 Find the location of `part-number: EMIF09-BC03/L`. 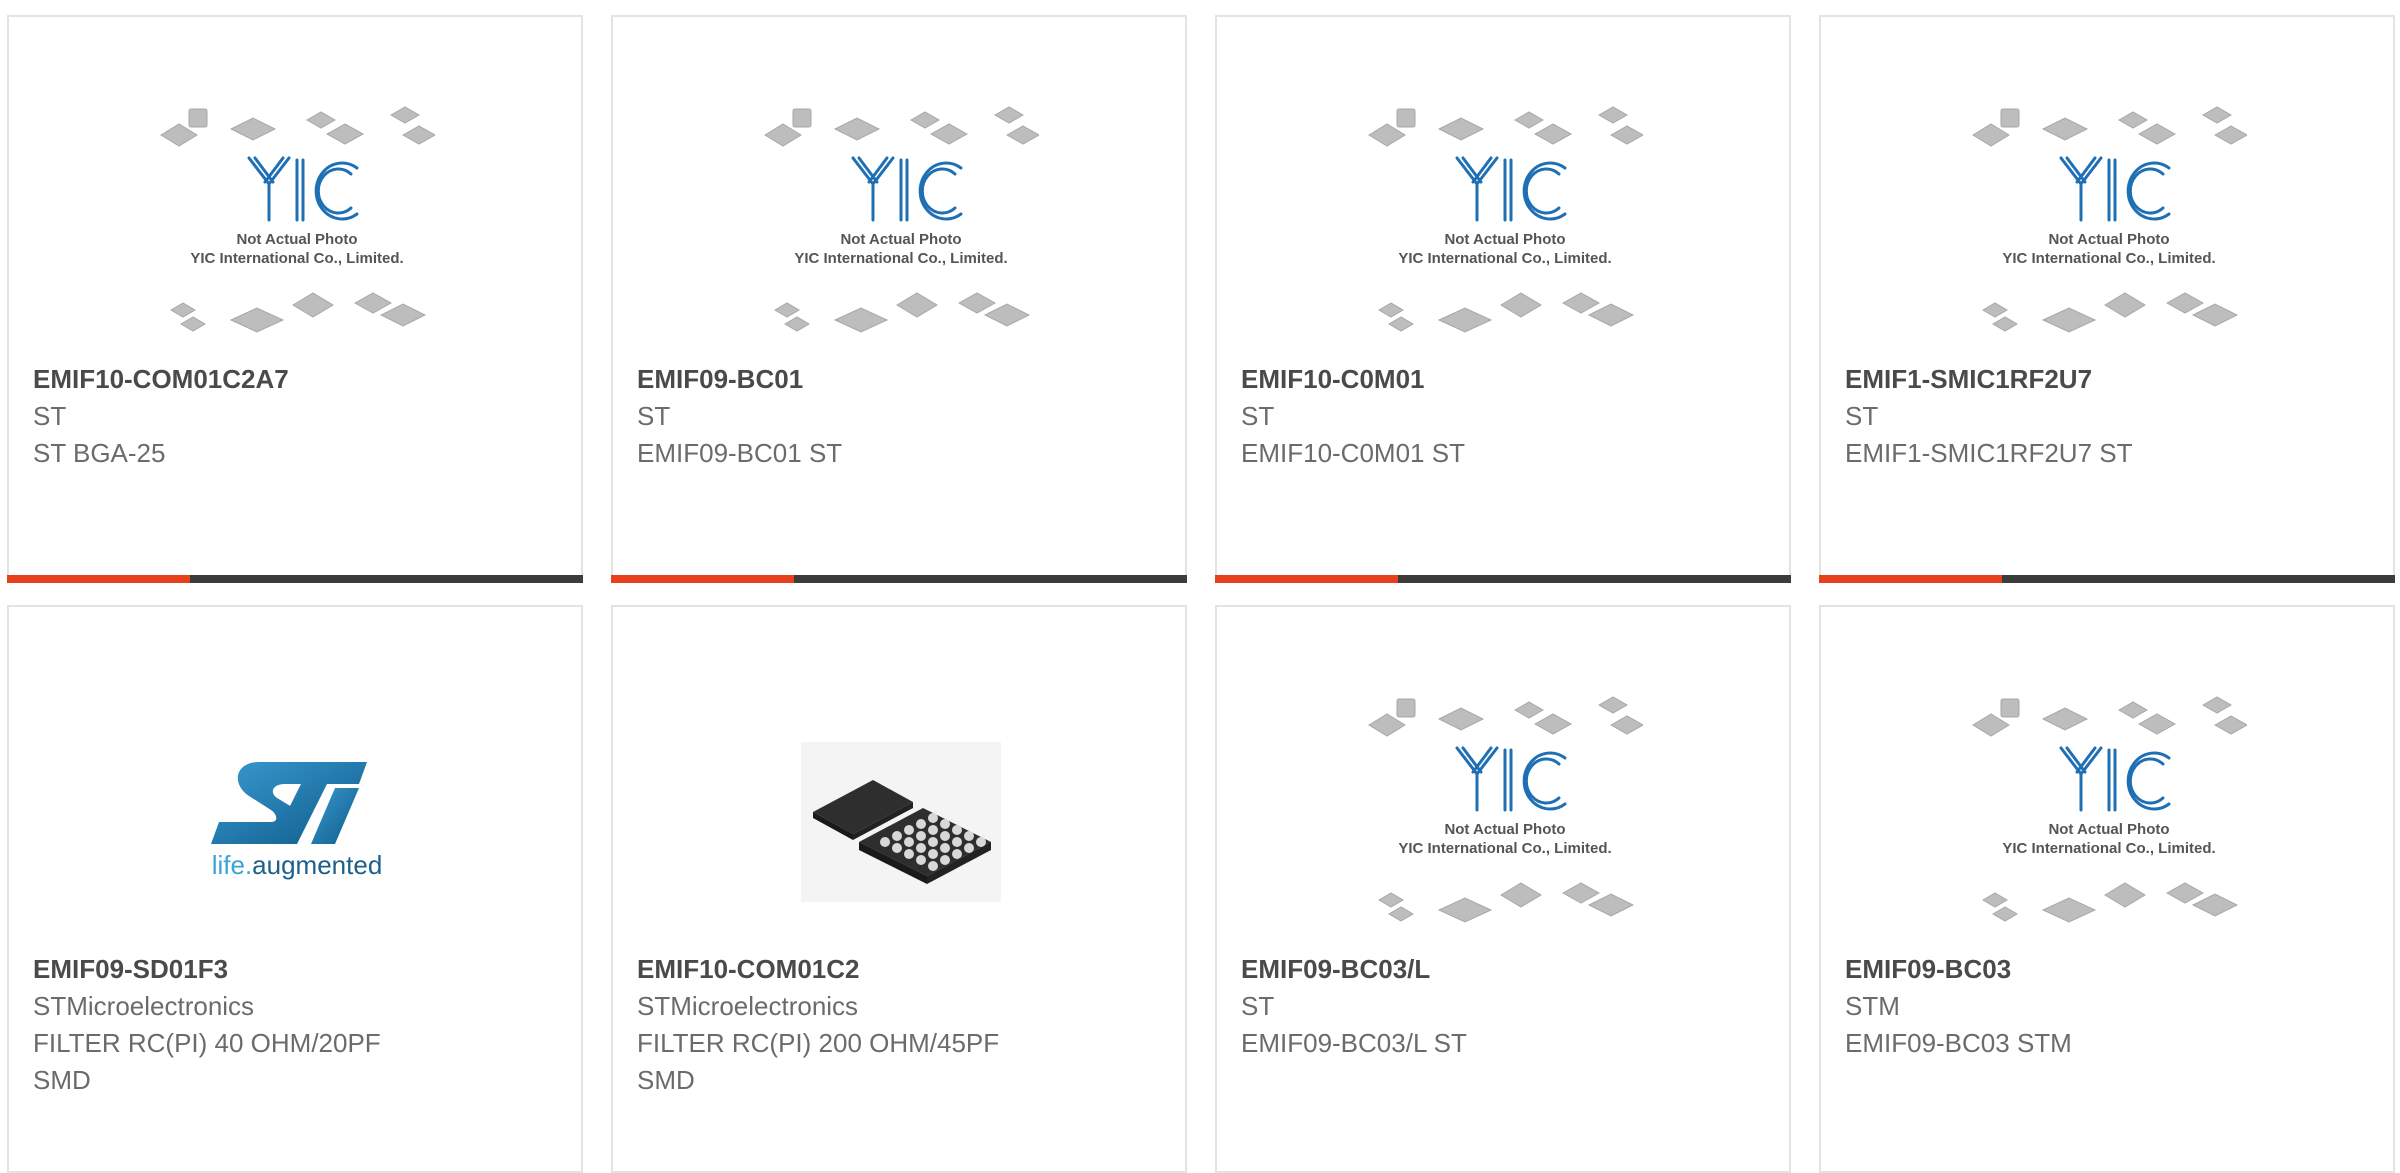

part-number: EMIF09-BC03/L is located at coordinates (1505, 969).